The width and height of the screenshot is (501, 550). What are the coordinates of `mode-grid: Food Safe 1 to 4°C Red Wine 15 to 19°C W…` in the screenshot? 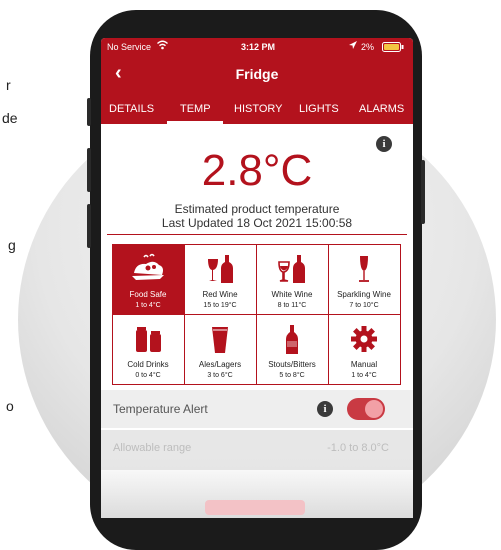 It's located at (256, 314).